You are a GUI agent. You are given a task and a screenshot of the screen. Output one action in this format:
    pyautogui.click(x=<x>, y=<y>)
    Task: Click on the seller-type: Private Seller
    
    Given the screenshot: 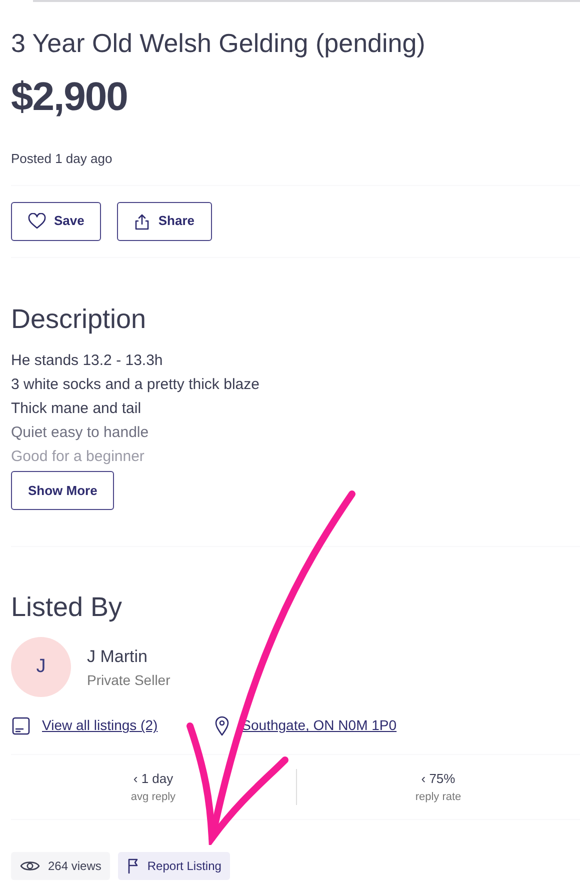 What is the action you would take?
    pyautogui.click(x=128, y=680)
    